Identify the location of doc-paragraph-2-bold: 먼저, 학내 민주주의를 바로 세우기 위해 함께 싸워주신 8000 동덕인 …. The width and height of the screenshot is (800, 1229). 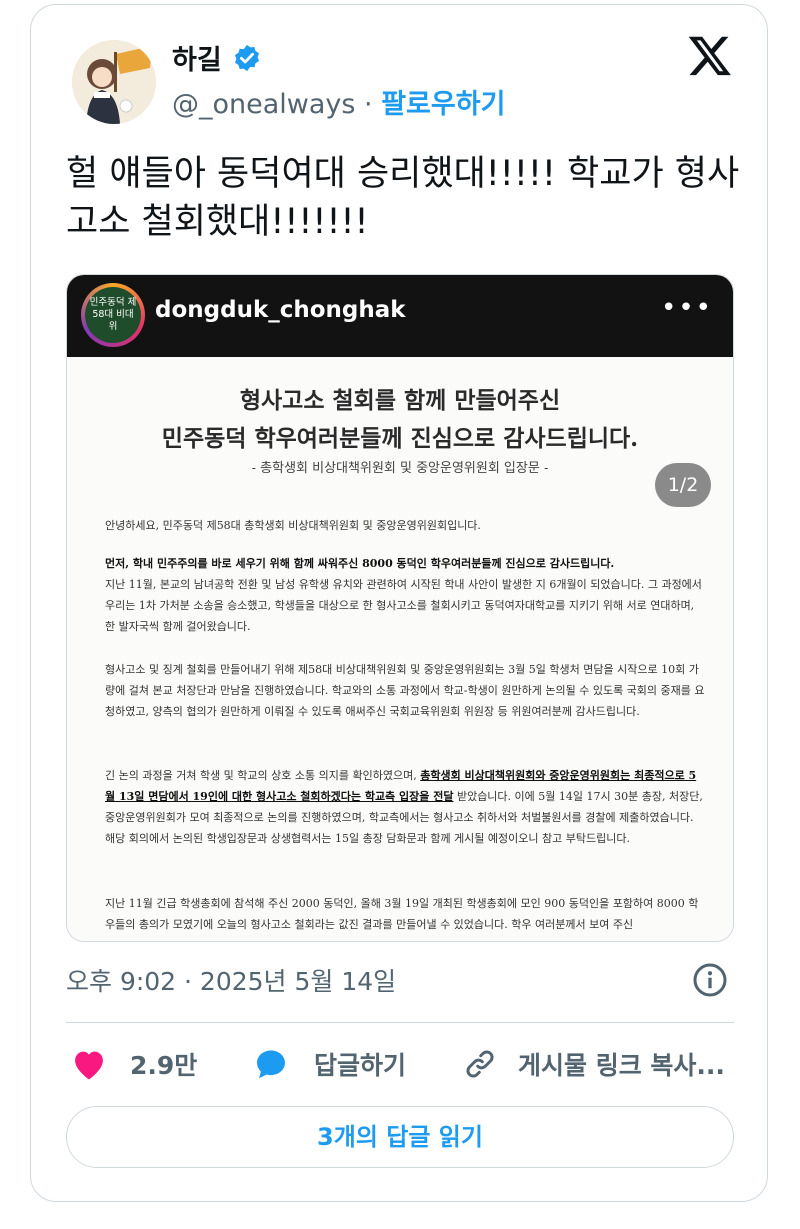
(360, 563).